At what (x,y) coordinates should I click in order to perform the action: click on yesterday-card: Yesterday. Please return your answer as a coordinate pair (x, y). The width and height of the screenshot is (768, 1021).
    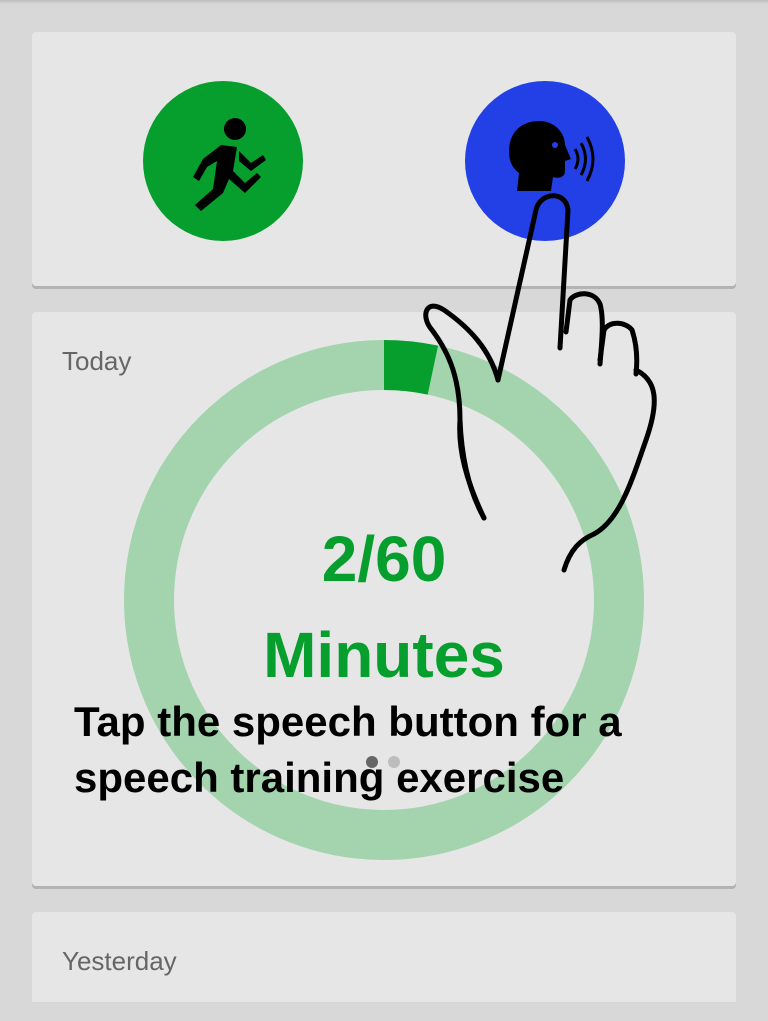
    Looking at the image, I should click on (384, 957).